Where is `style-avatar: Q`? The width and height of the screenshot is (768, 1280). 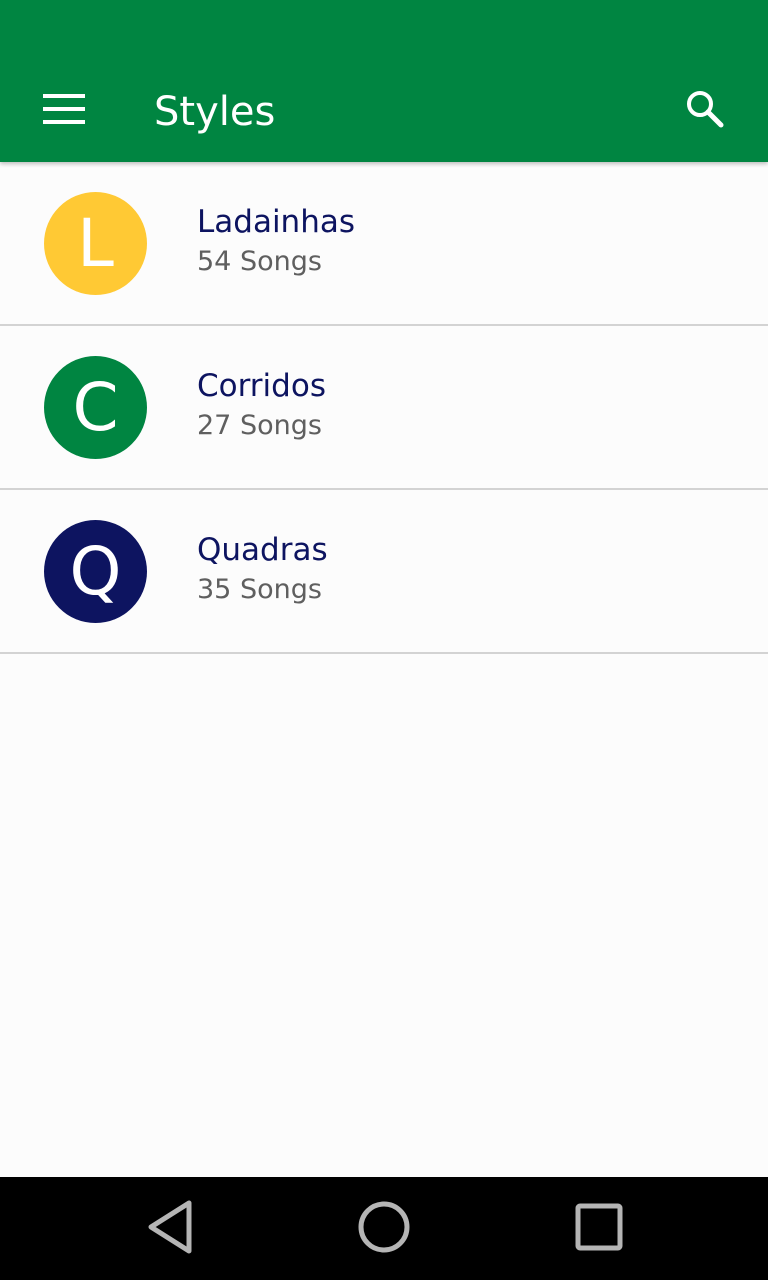
style-avatar: Q is located at coordinates (95, 571).